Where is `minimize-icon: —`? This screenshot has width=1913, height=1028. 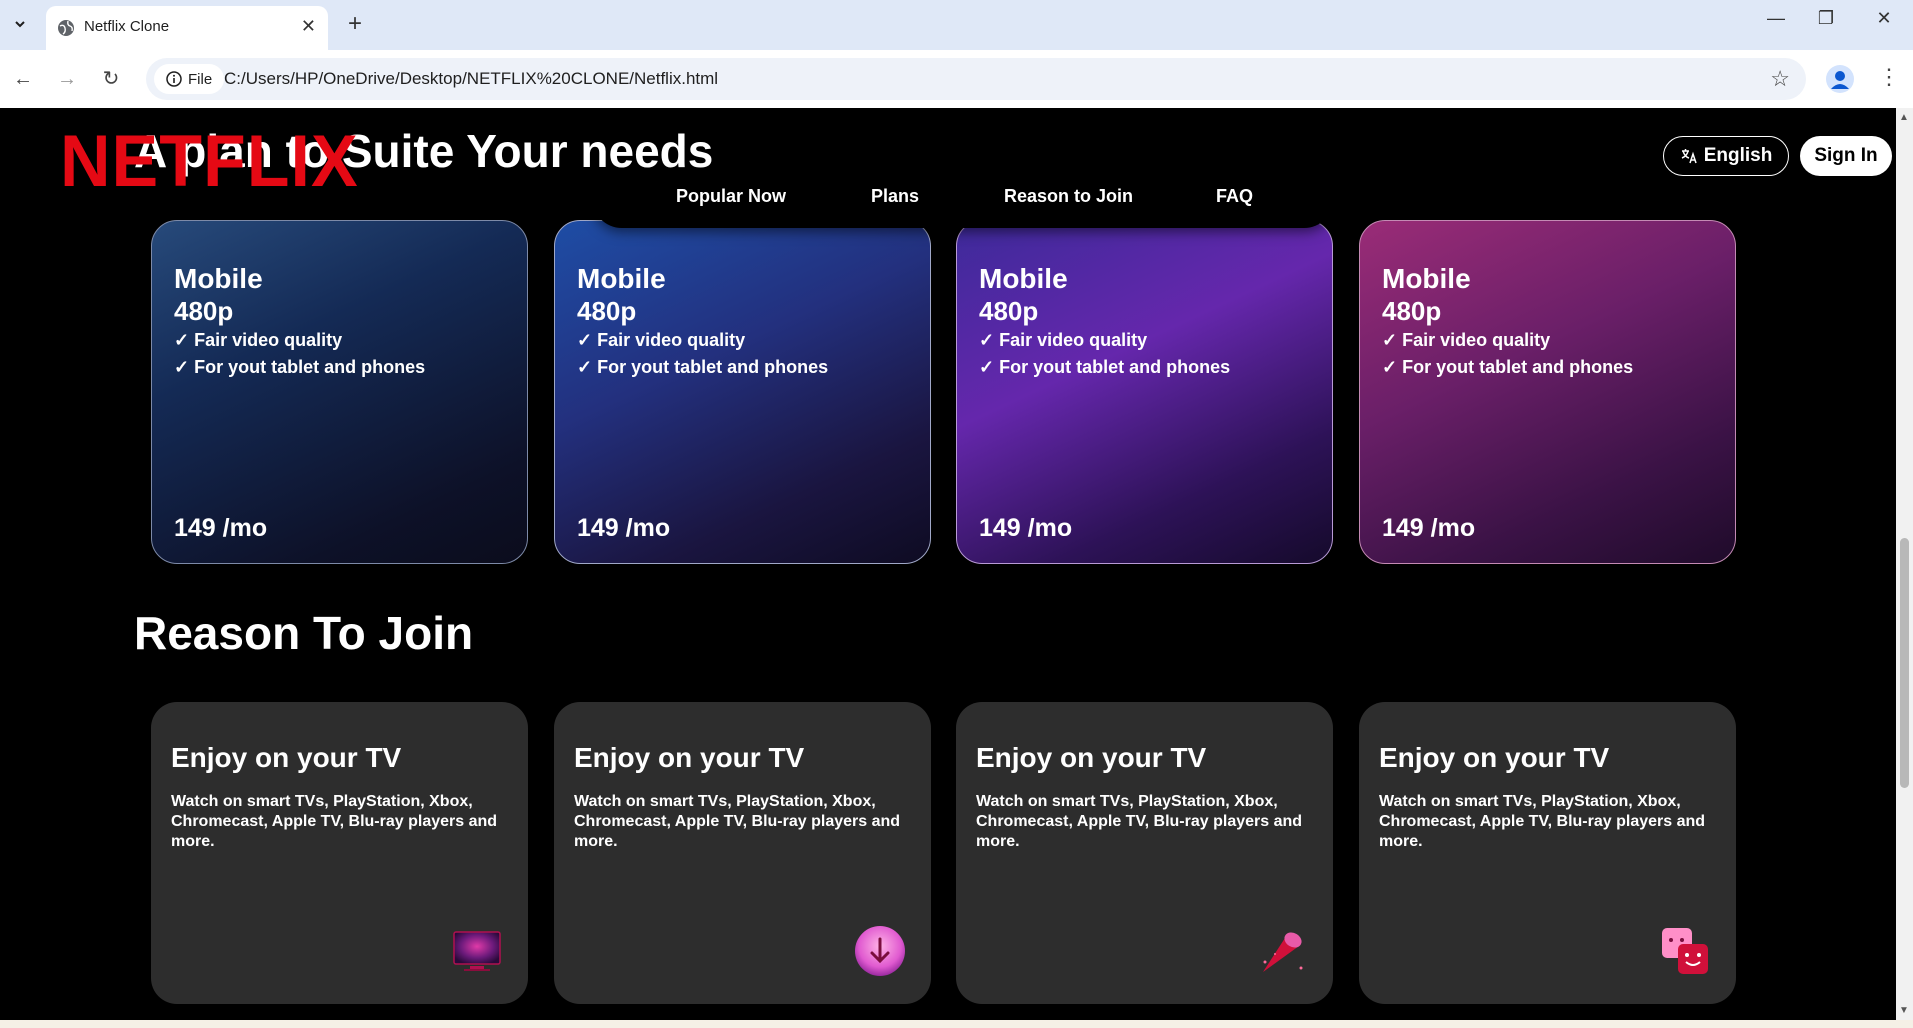 minimize-icon: — is located at coordinates (1776, 18).